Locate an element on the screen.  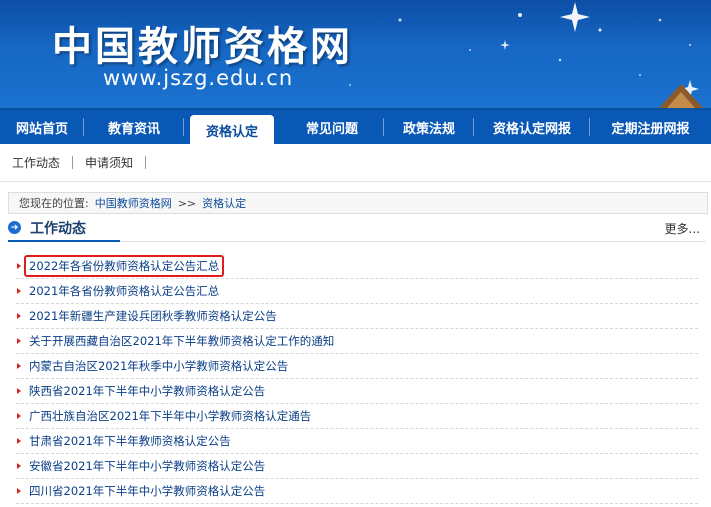
nav-faq: 常见问题 is located at coordinates (332, 127).